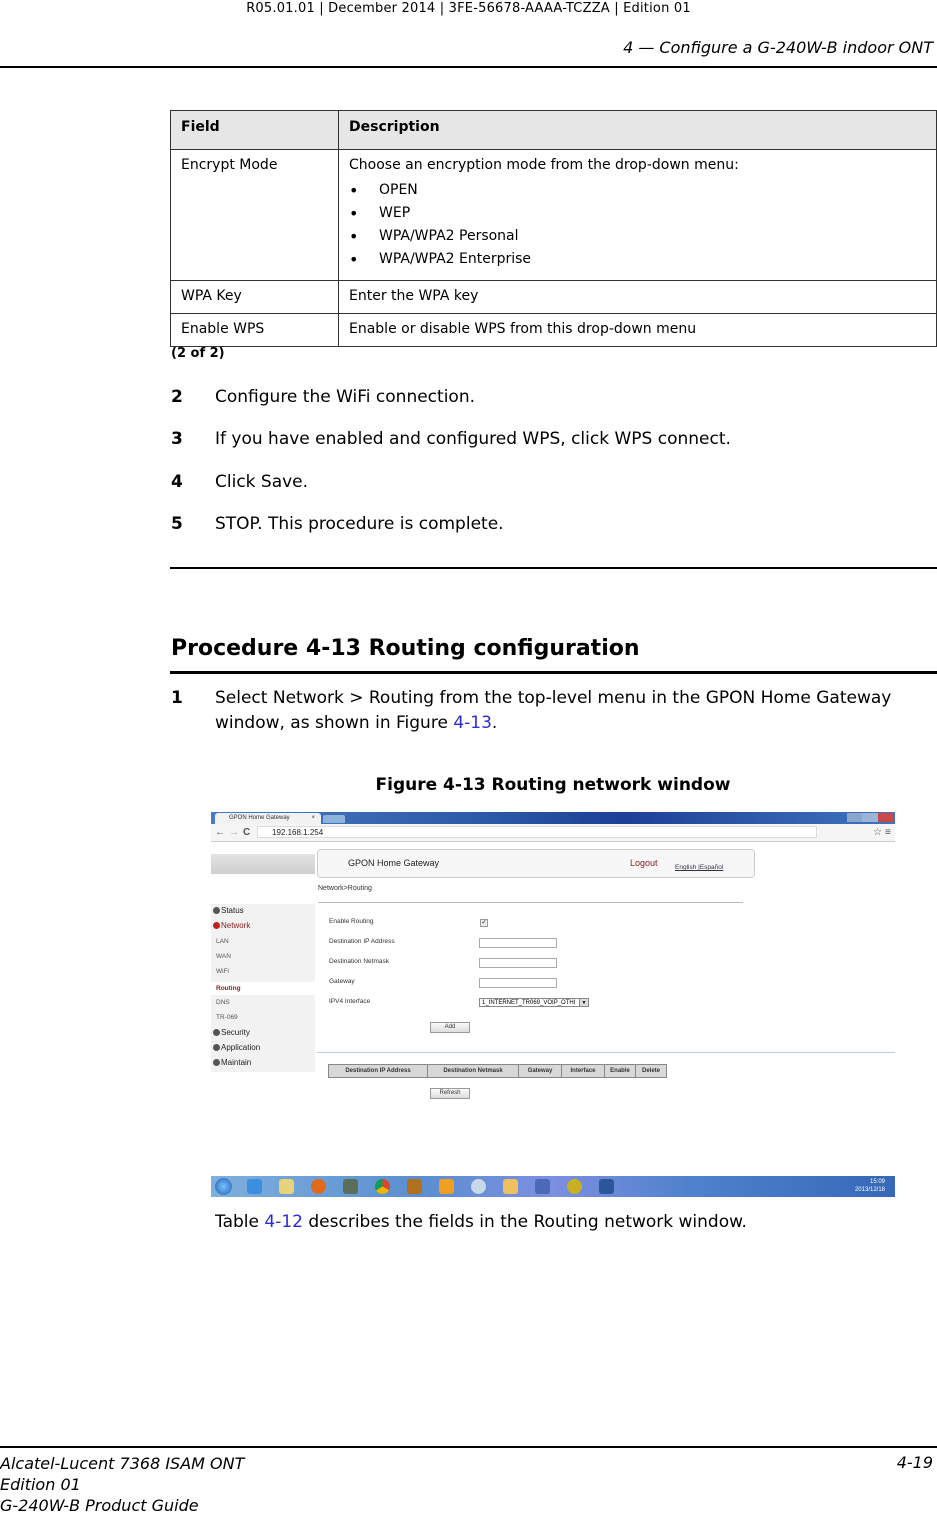 The image size is (937, 1516). I want to click on destination-netmask-input, so click(518, 963).